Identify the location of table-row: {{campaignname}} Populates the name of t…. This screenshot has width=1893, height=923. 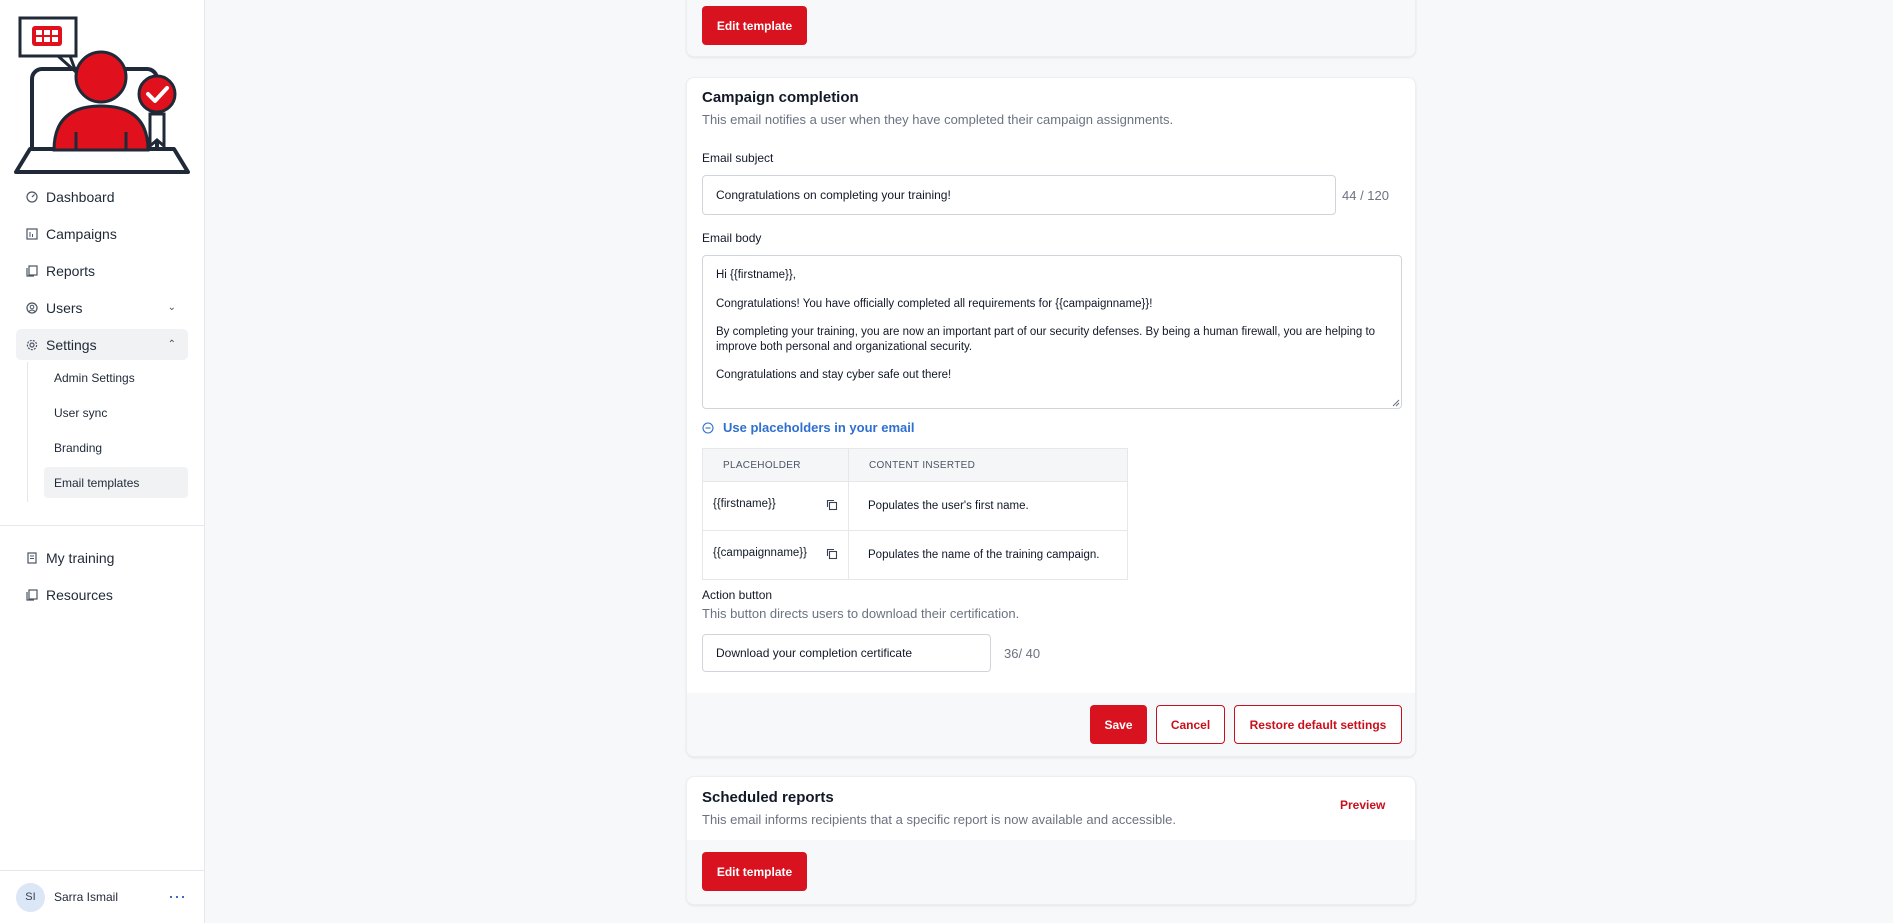
(915, 555).